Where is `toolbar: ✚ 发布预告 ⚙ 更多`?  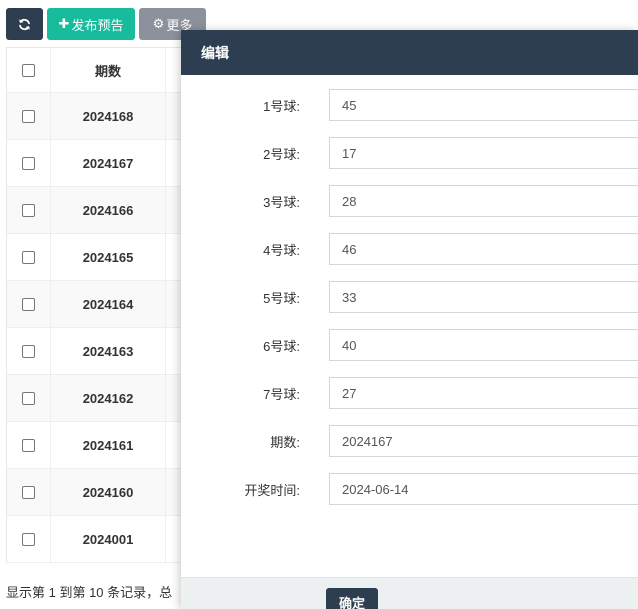 toolbar: ✚ 发布预告 ⚙ 更多 is located at coordinates (106, 24).